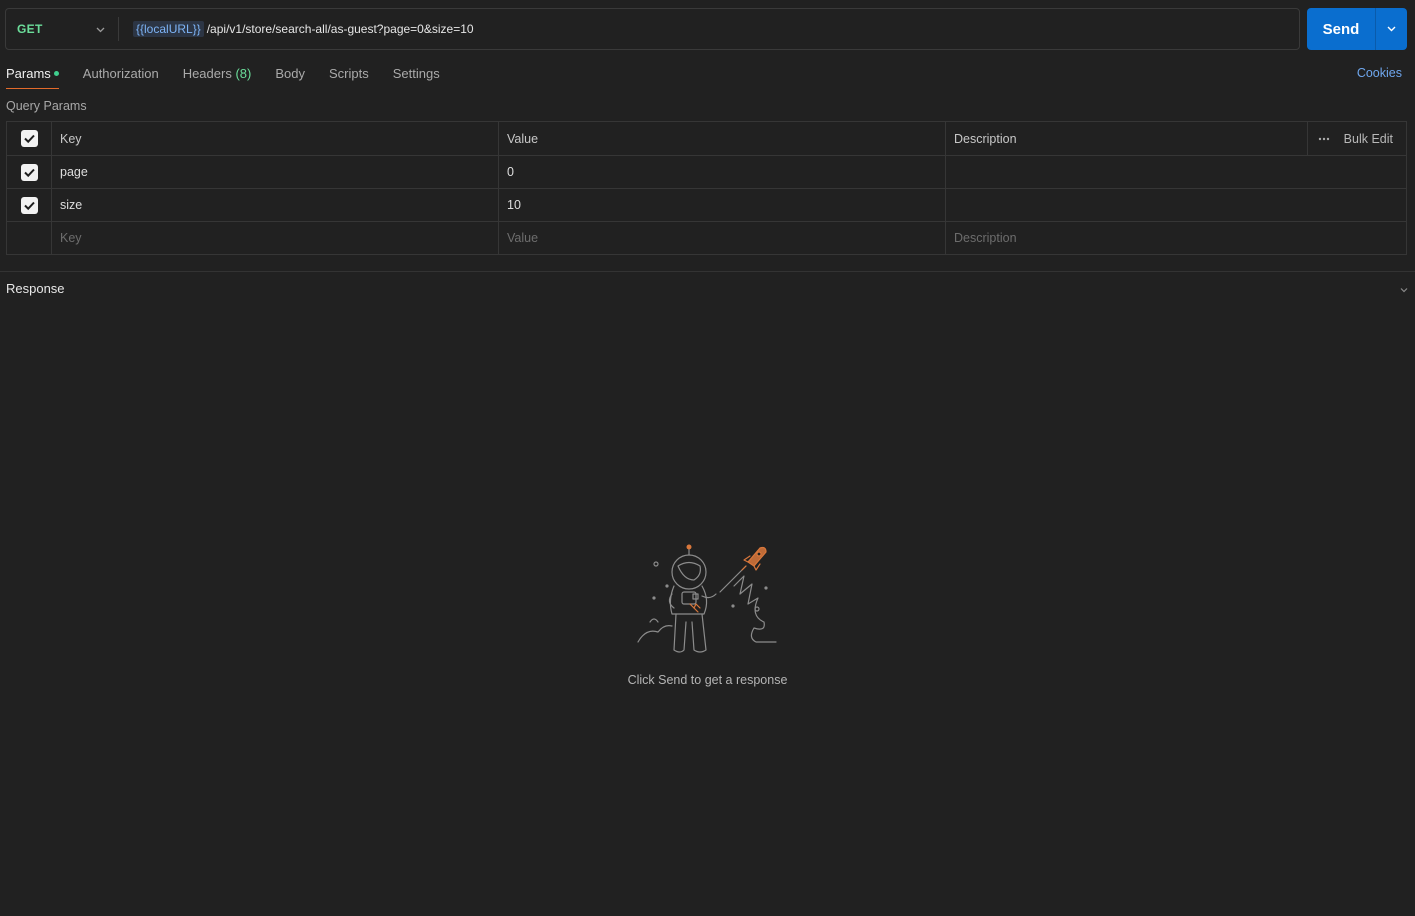  What do you see at coordinates (28, 73) in the screenshot?
I see `tab-label: Params` at bounding box center [28, 73].